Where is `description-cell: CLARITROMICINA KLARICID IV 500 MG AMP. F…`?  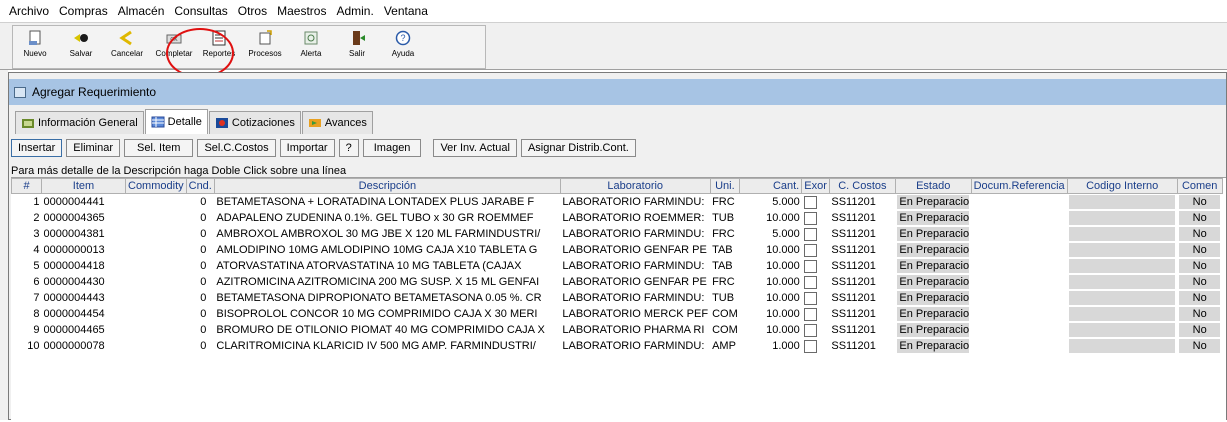
description-cell: CLARITROMICINA KLARICID IV 500 MG AMP. F… is located at coordinates (387, 346).